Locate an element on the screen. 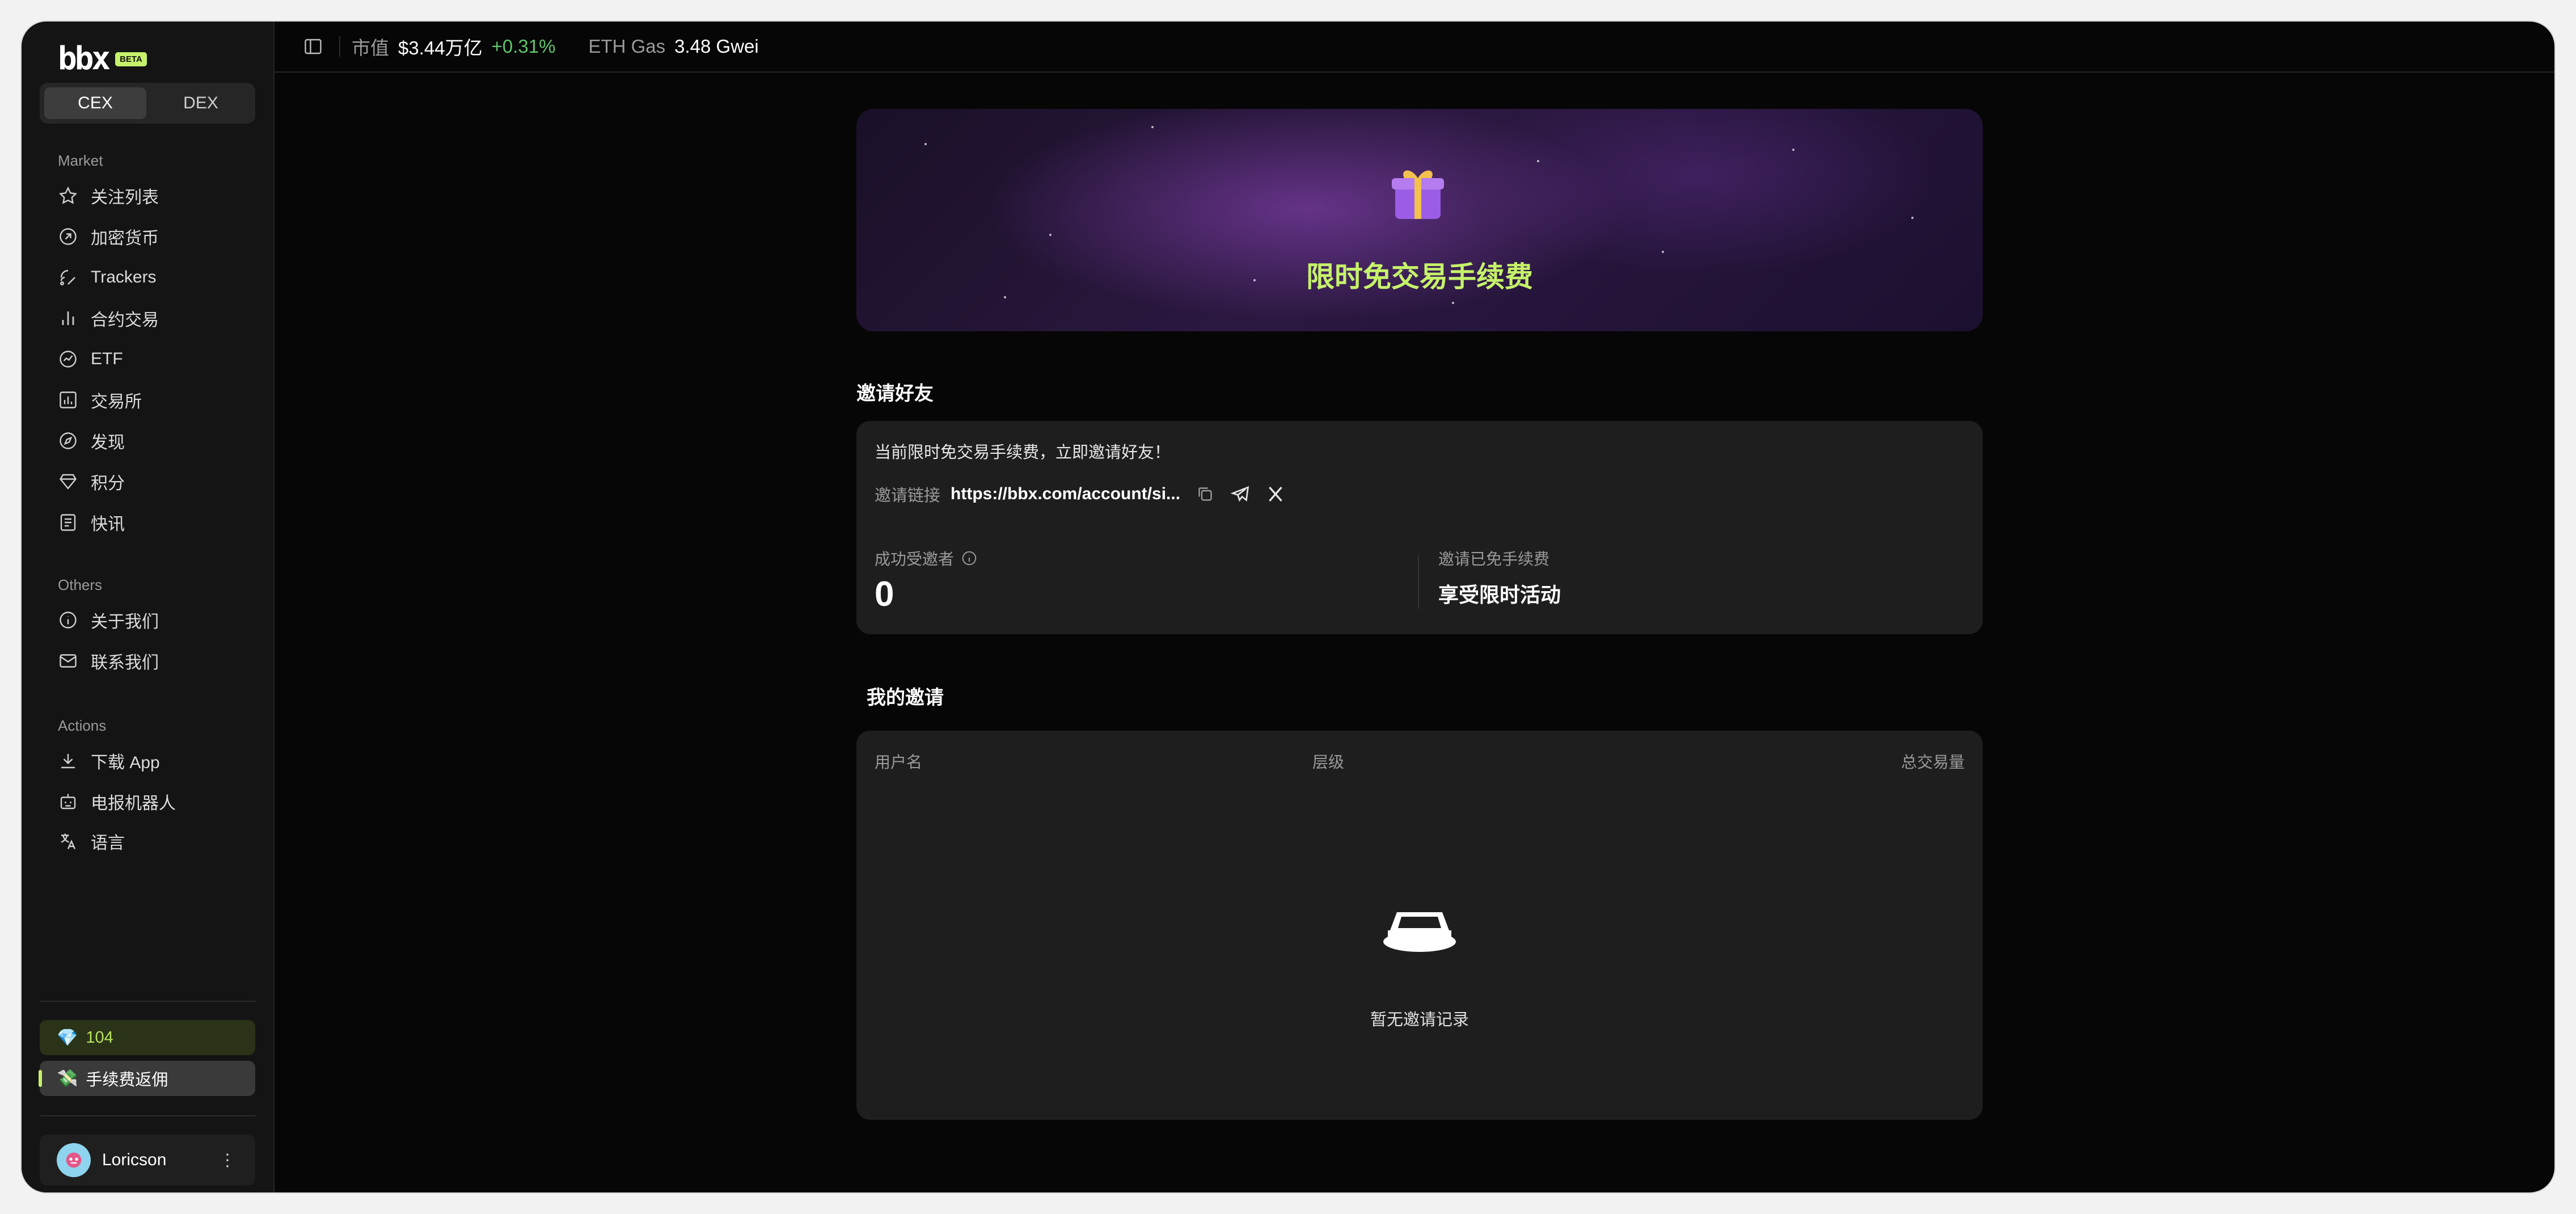  sidebar-item-points: 积分 is located at coordinates (91, 482).